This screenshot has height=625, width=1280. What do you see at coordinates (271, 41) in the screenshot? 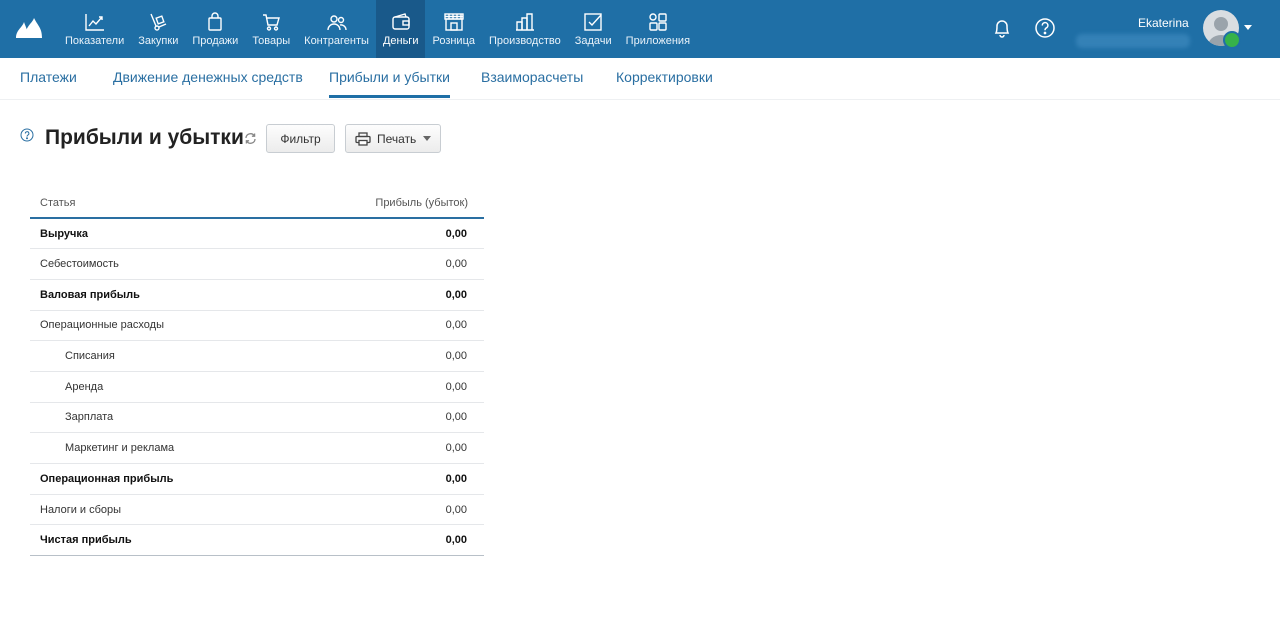
I see `nav-label: Товары` at bounding box center [271, 41].